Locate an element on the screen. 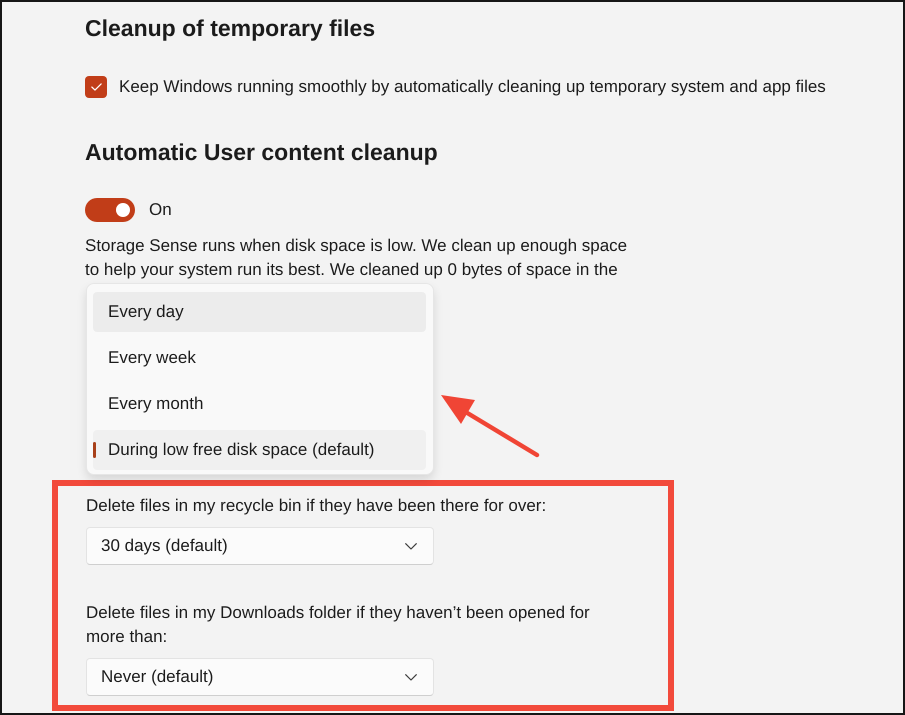  setting-label: Delete files in my Downloads folder if they haven’t been opened for more than: is located at coordinates (338, 625).